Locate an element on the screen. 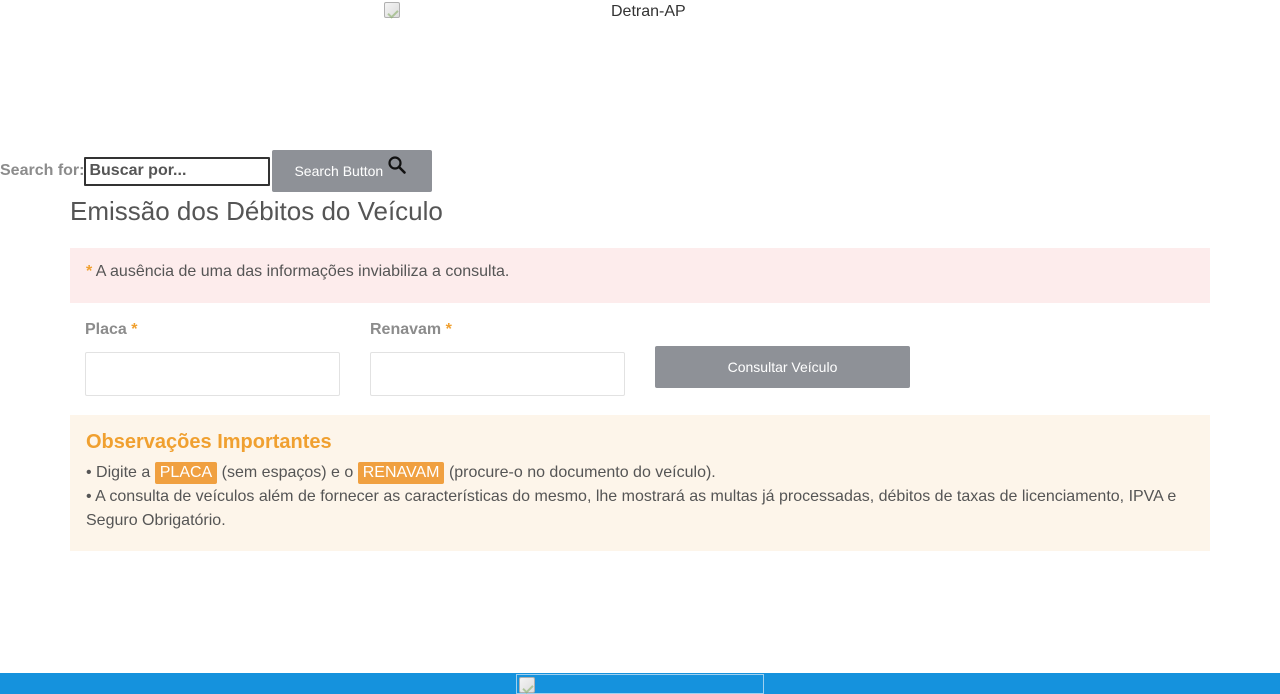  renavam-input is located at coordinates (497, 374).